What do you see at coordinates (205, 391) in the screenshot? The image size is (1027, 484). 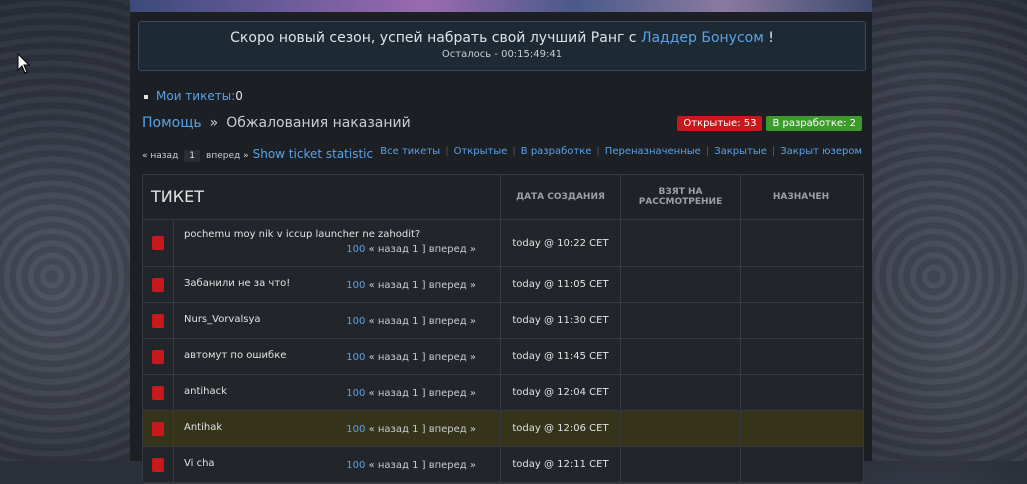 I see `ticket-title-link: antihack` at bounding box center [205, 391].